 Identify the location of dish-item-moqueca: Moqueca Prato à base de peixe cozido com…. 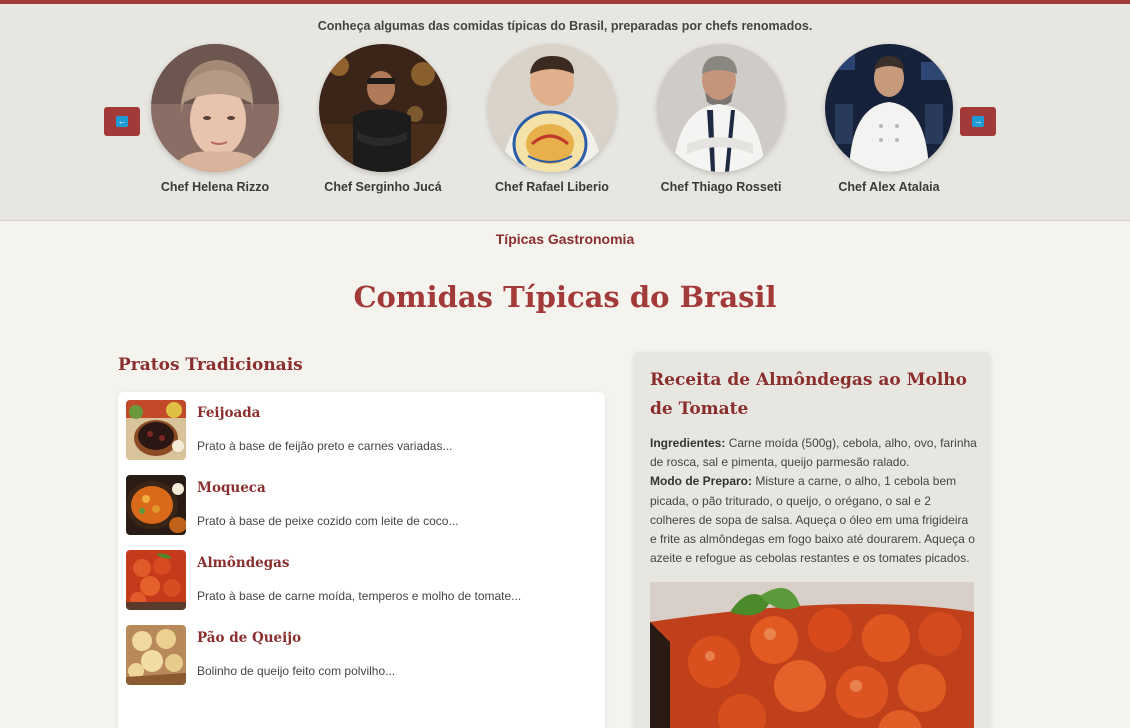
(361, 506).